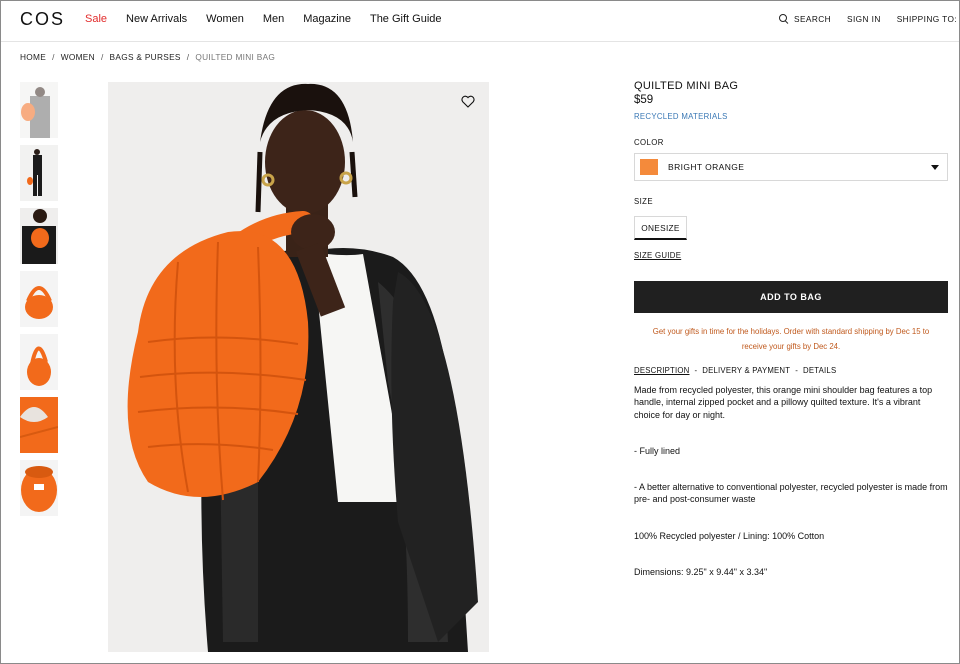  I want to click on product-title: QUILTED MINI BAG, so click(686, 86).